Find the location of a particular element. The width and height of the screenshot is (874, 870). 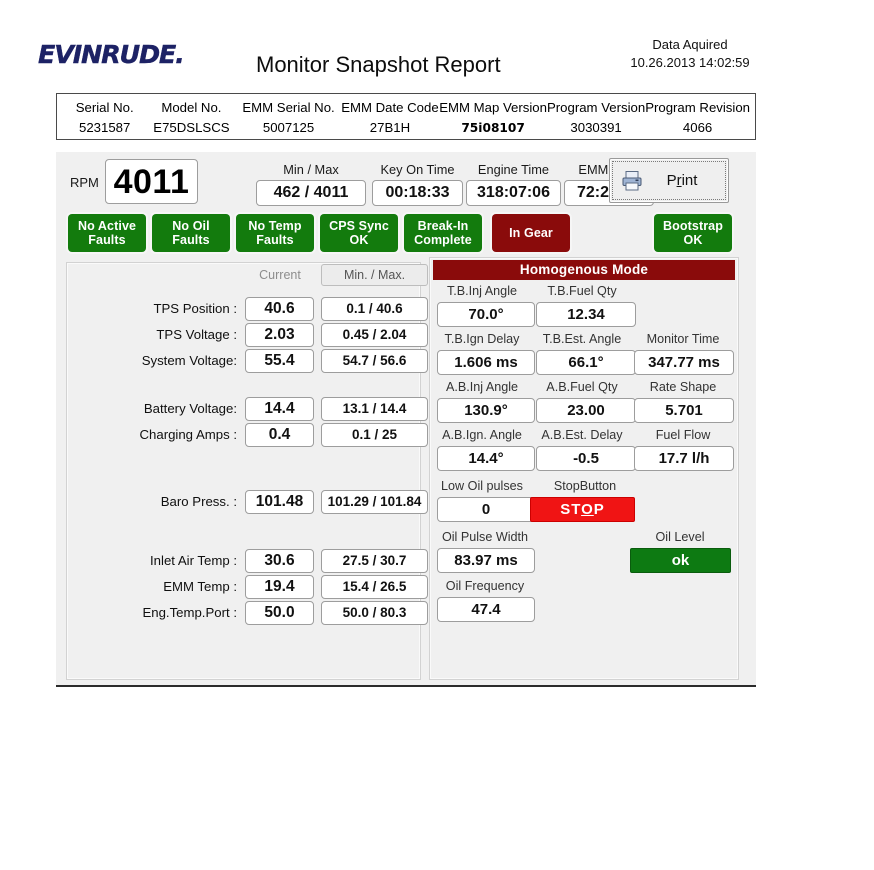

measurement-minmax-value: 101.29 / 101.84 is located at coordinates (374, 502).